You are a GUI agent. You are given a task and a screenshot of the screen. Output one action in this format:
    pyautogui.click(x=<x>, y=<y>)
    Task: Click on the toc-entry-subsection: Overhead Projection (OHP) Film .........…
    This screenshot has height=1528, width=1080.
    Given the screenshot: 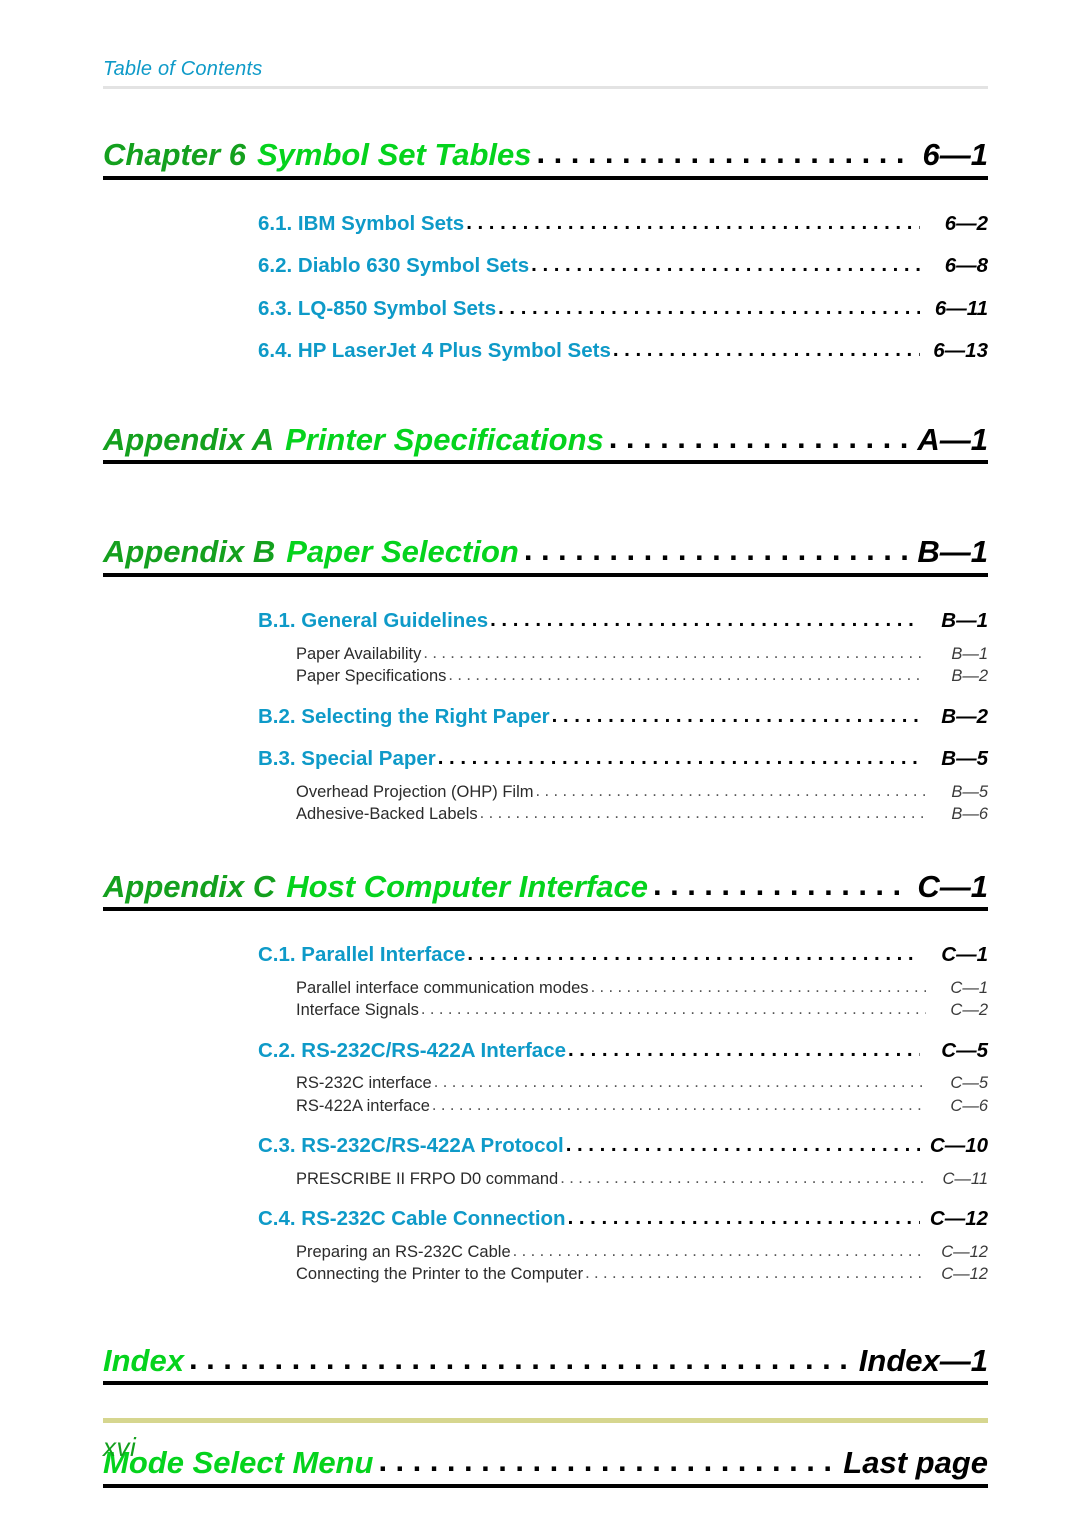 What is the action you would take?
    pyautogui.click(x=540, y=791)
    